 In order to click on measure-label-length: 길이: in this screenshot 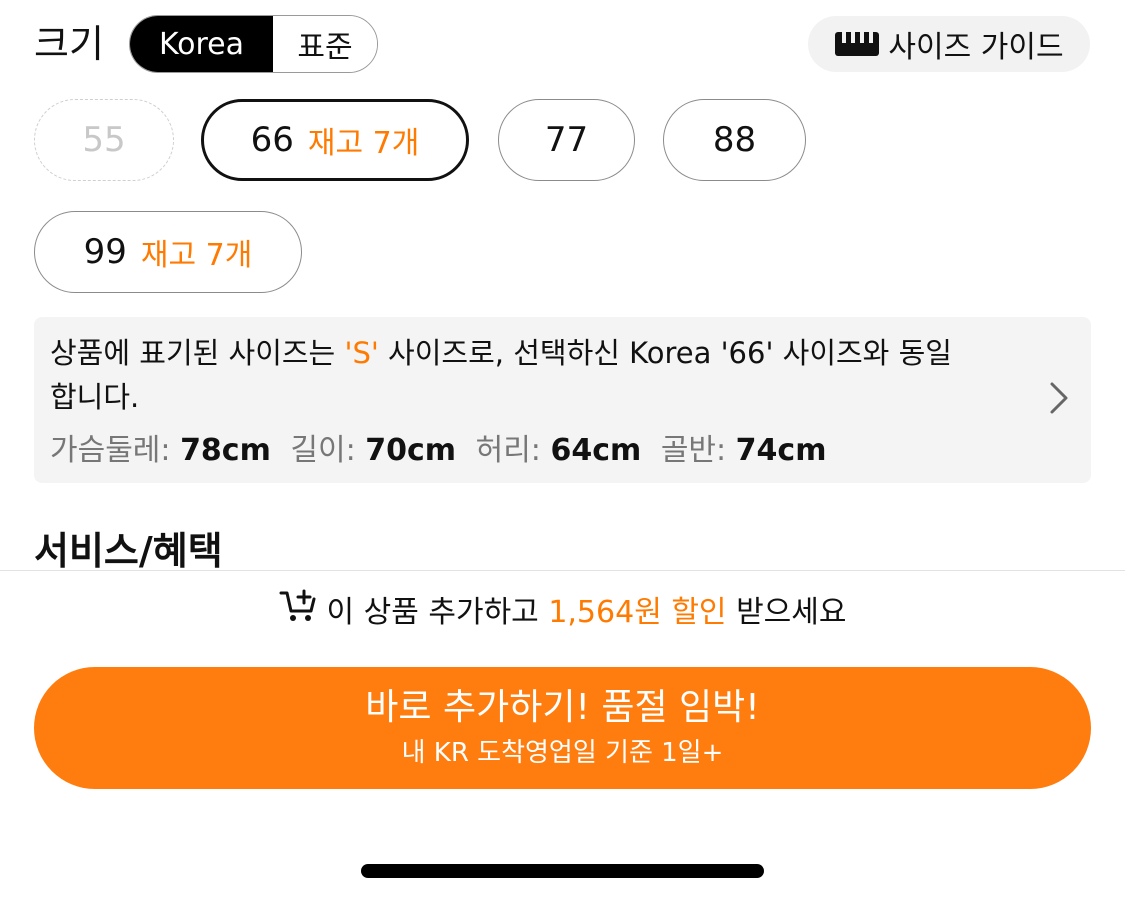, I will do `click(323, 450)`.